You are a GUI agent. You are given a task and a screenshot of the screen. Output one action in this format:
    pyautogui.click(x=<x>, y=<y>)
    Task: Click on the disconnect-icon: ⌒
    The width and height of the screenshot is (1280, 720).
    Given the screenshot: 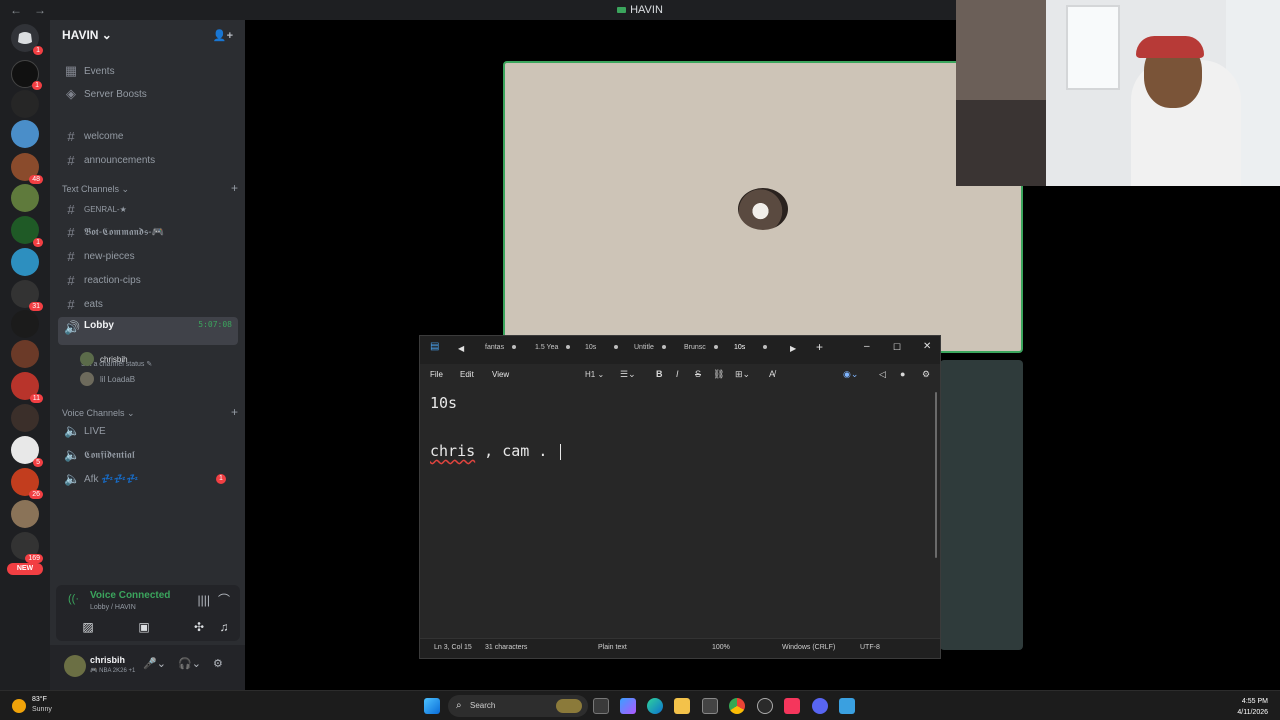 What is the action you would take?
    pyautogui.click(x=224, y=599)
    